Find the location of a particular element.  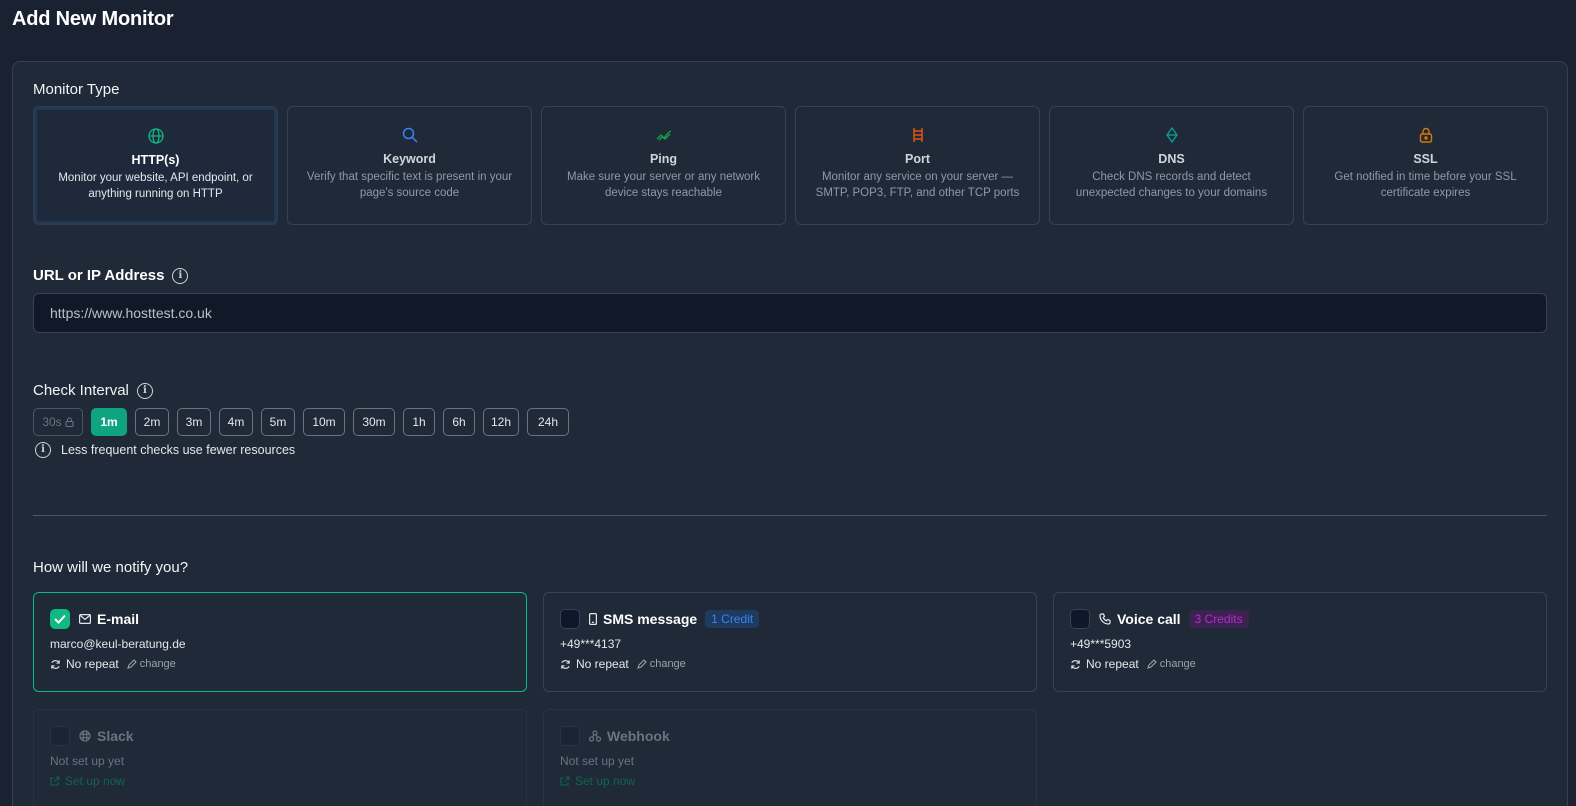

type-name: HTTP(s) is located at coordinates (155, 160).